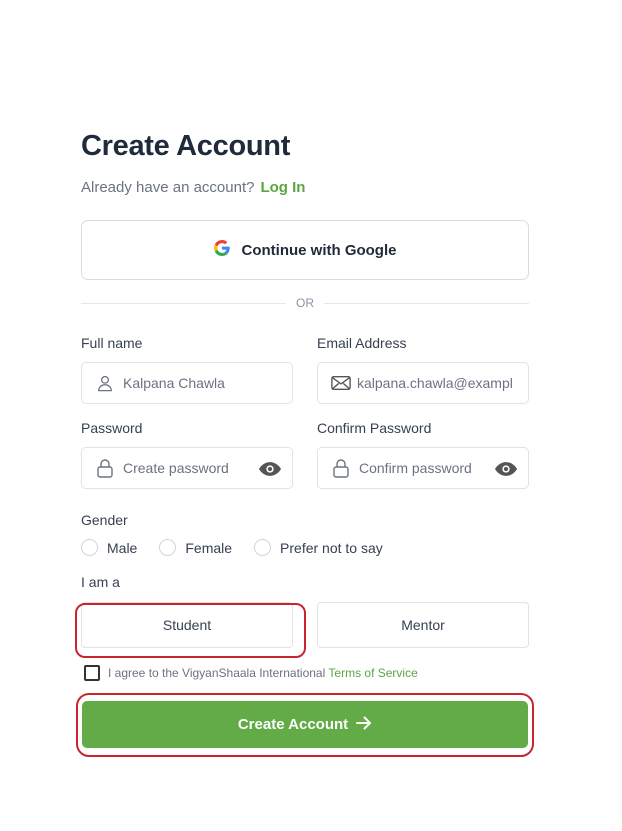  I want to click on gender-option-label: Male, so click(122, 547).